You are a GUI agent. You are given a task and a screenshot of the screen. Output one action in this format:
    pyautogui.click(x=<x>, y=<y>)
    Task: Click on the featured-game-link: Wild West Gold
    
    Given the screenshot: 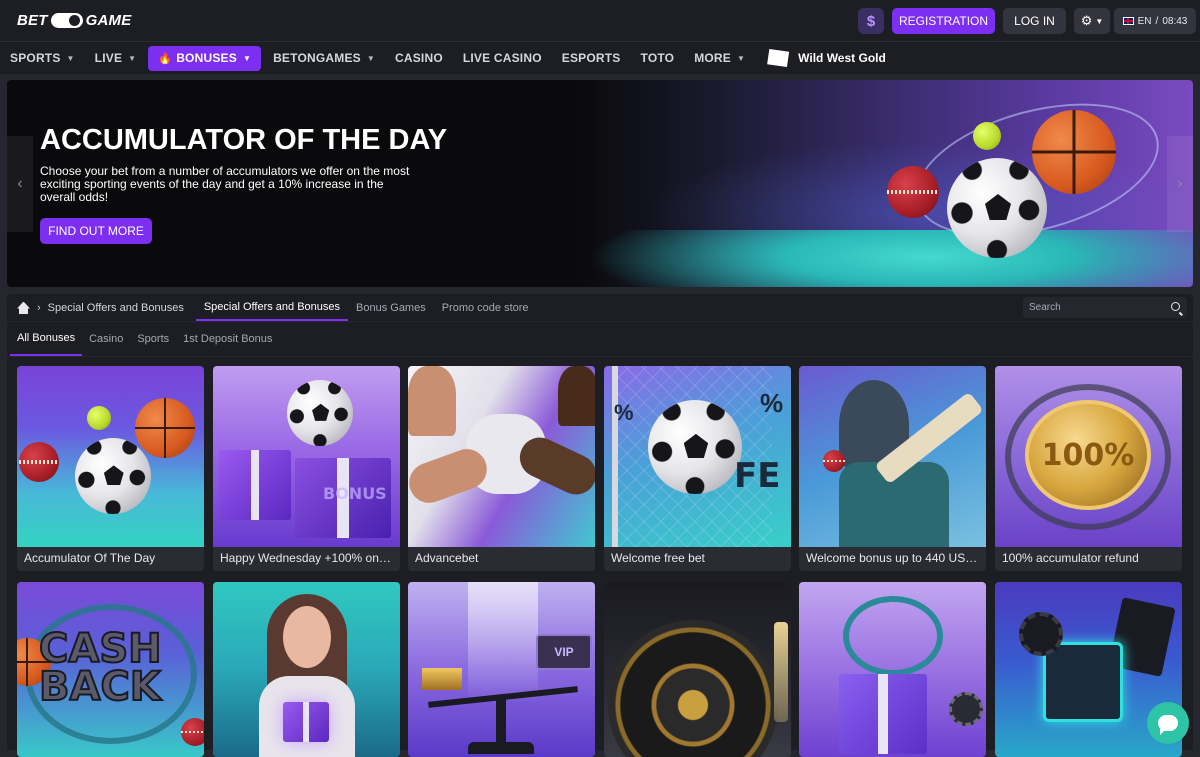 What is the action you would take?
    pyautogui.click(x=826, y=58)
    